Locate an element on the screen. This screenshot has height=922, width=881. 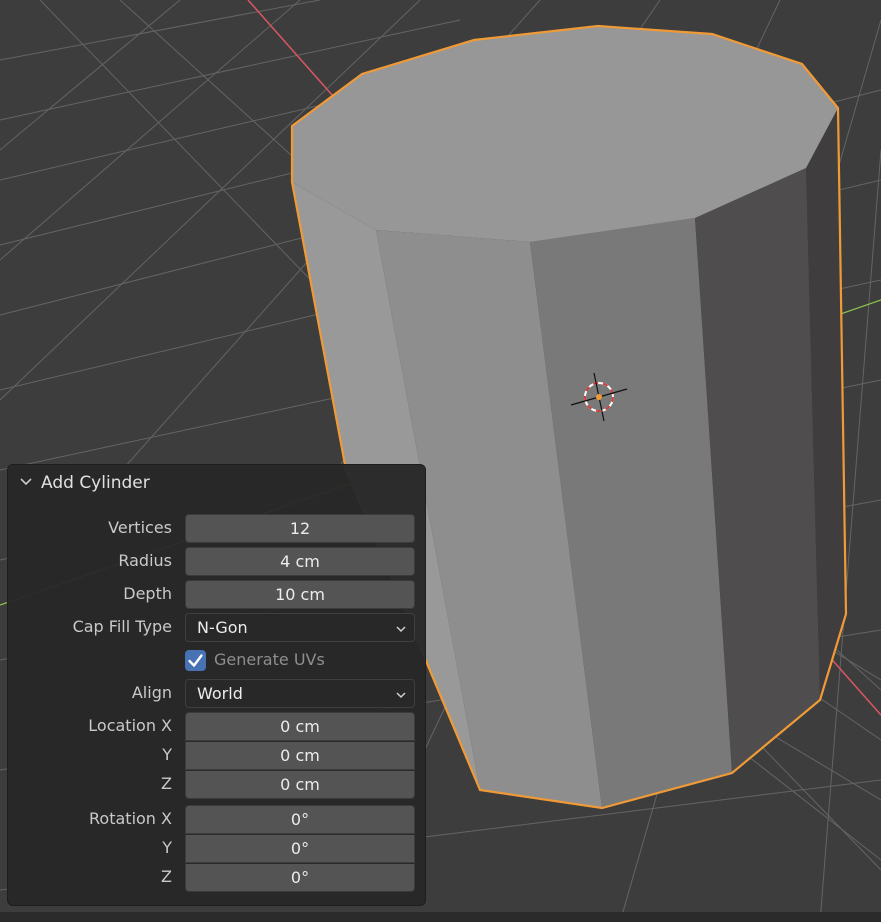
depth-label: Depth is located at coordinates (147, 593).